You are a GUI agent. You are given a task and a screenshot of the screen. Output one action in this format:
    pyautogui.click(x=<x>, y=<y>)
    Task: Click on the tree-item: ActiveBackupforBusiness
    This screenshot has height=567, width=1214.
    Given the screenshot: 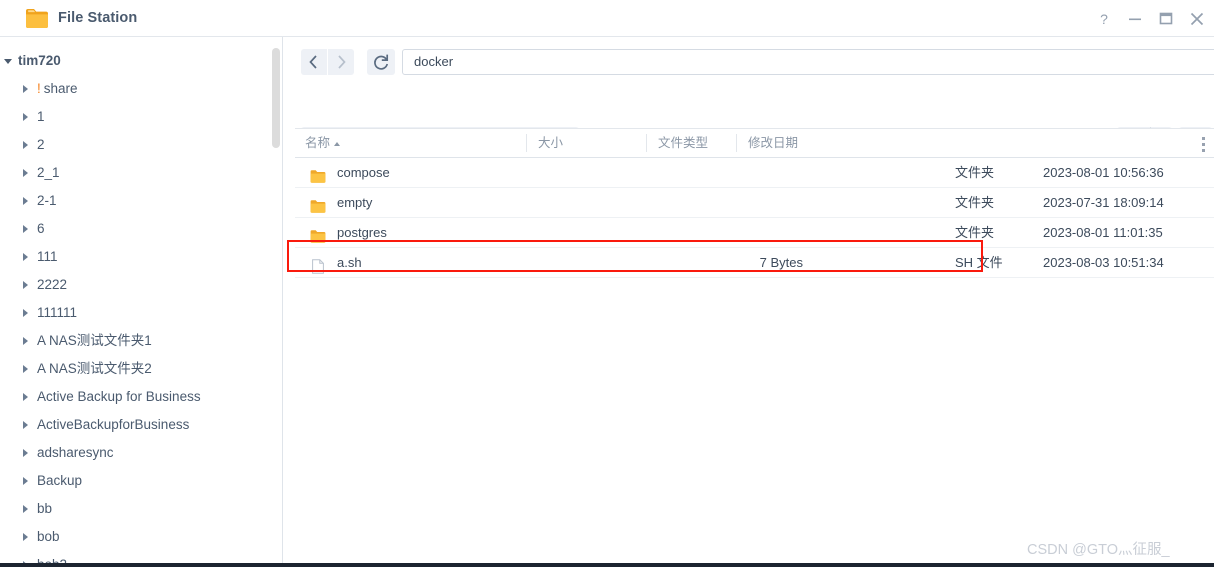 What is the action you would take?
    pyautogui.click(x=134, y=425)
    